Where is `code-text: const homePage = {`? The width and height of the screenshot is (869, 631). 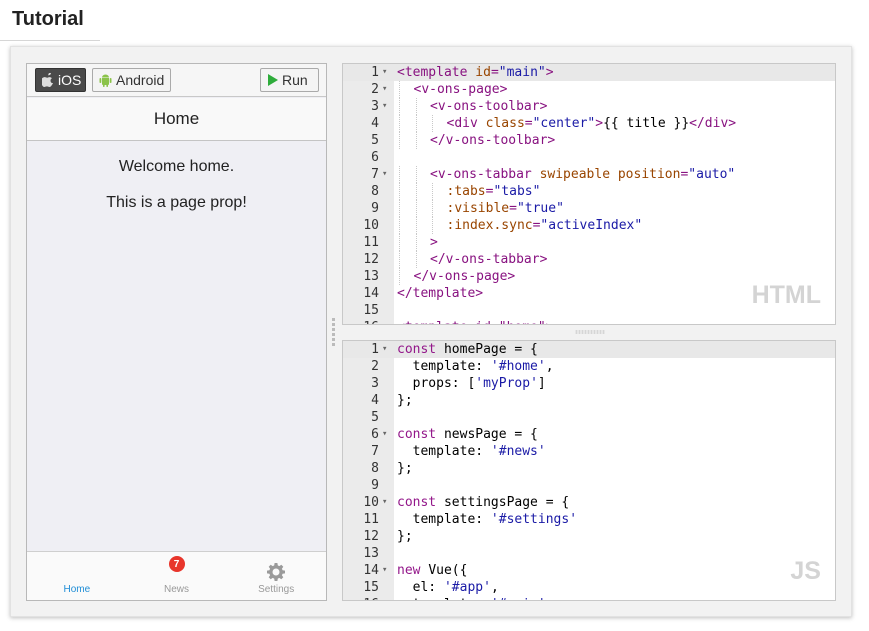 code-text: const homePage = { is located at coordinates (467, 349).